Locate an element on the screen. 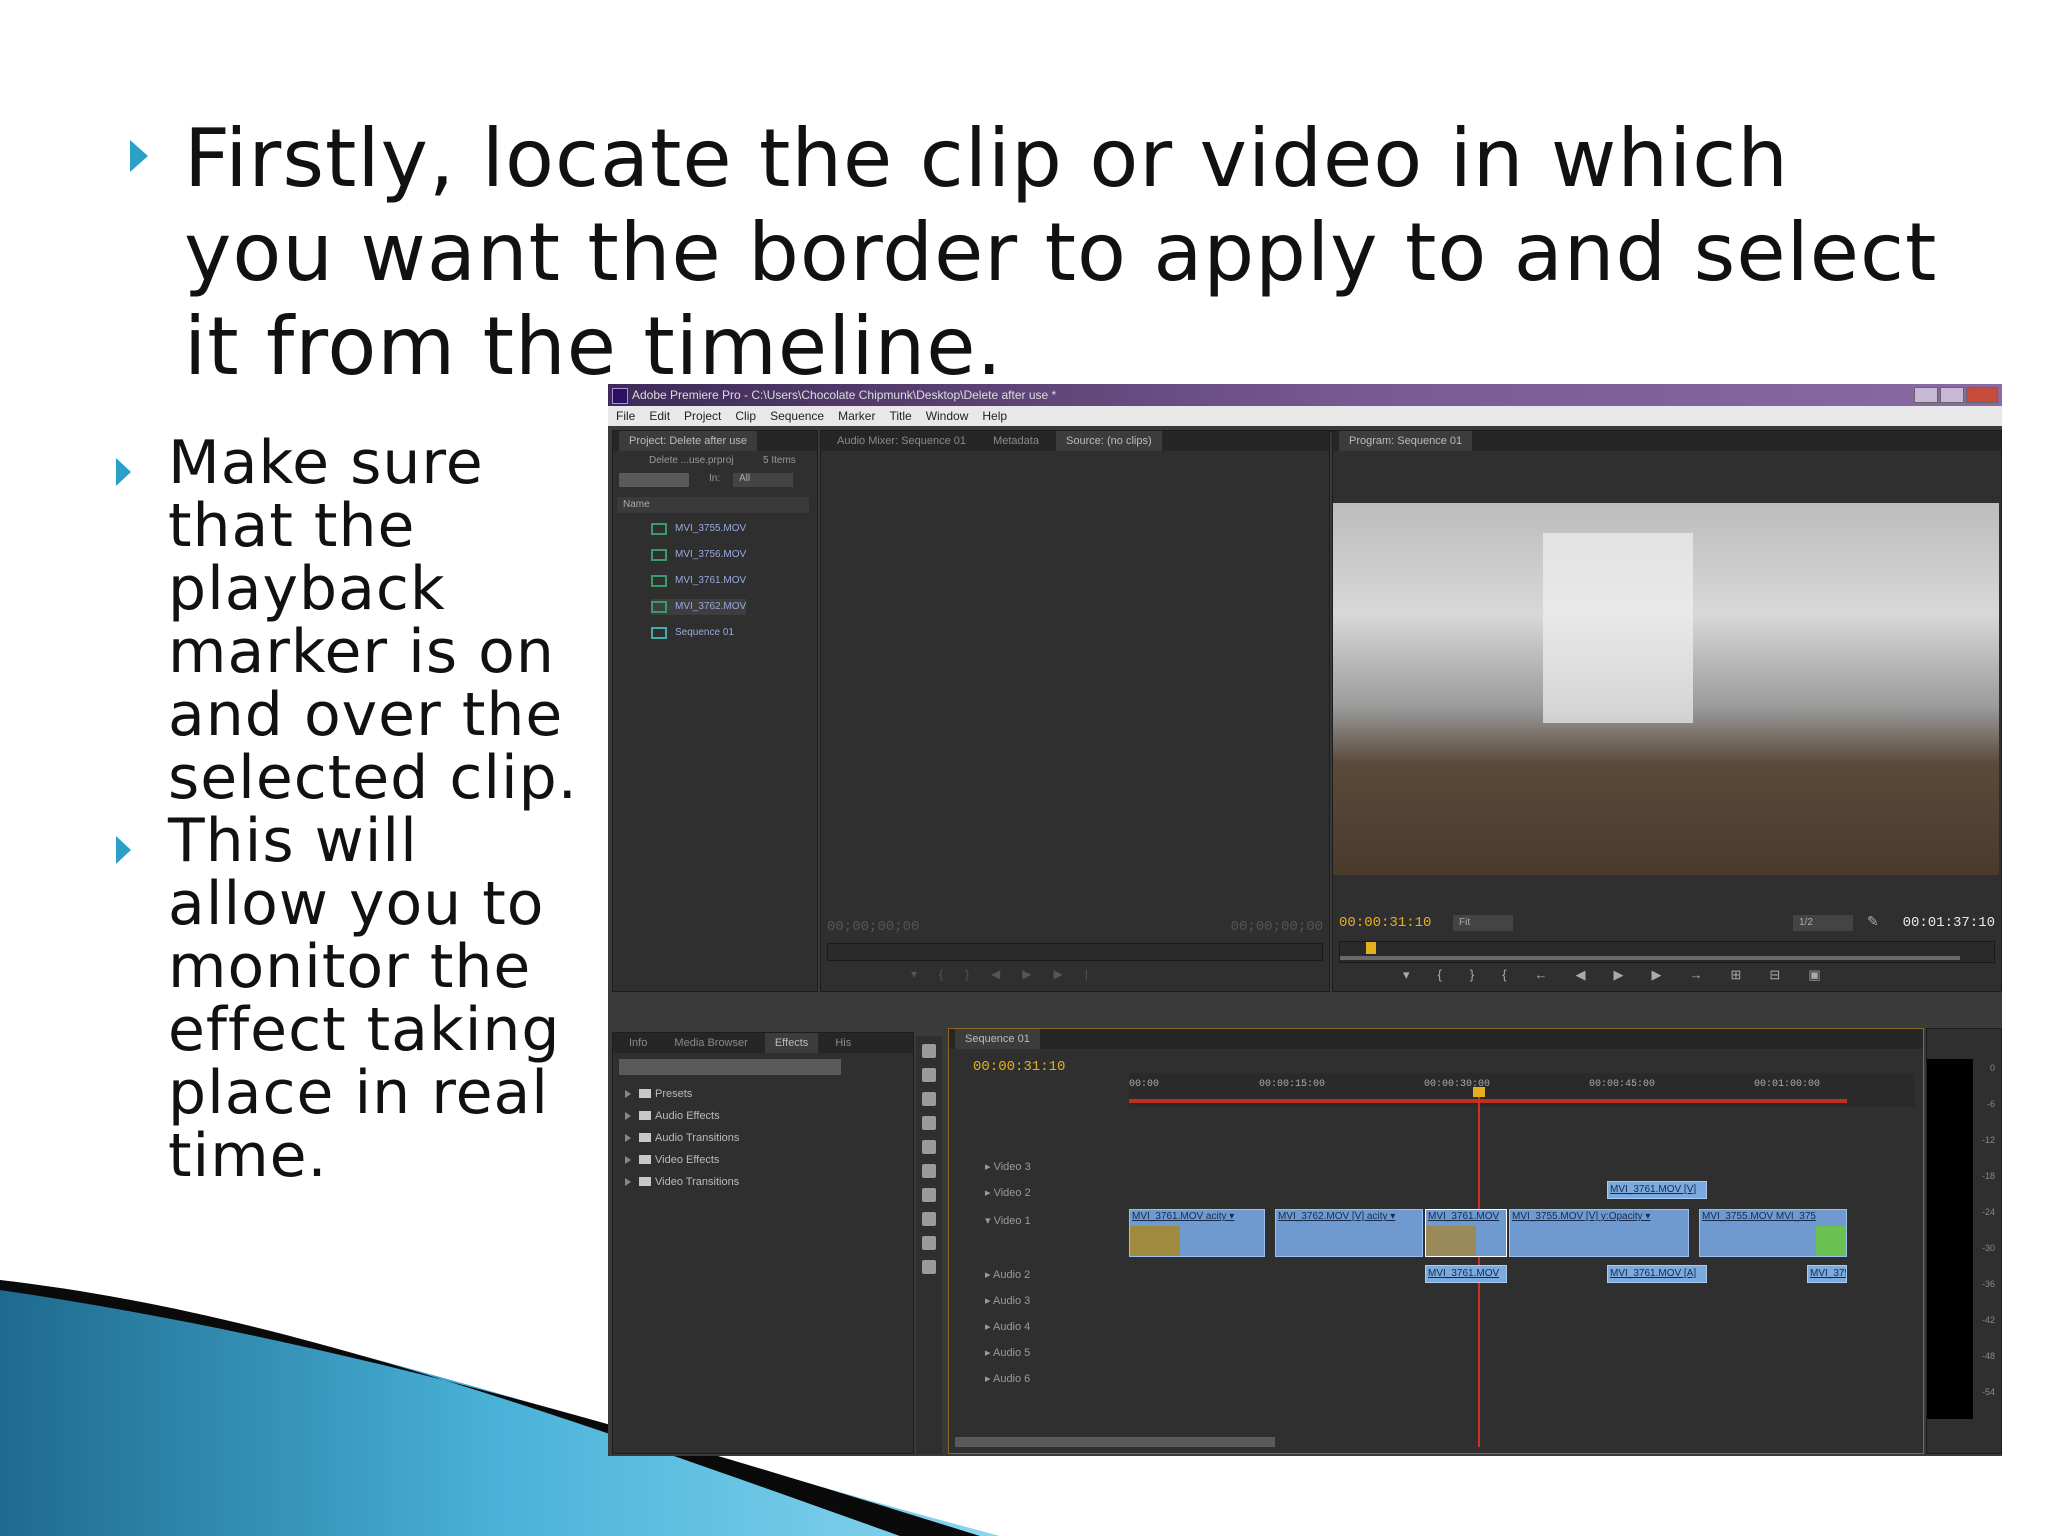 Image resolution: width=2048 pixels, height=1536 pixels. project-item-sequence: Sequence 01 is located at coordinates (692, 633).